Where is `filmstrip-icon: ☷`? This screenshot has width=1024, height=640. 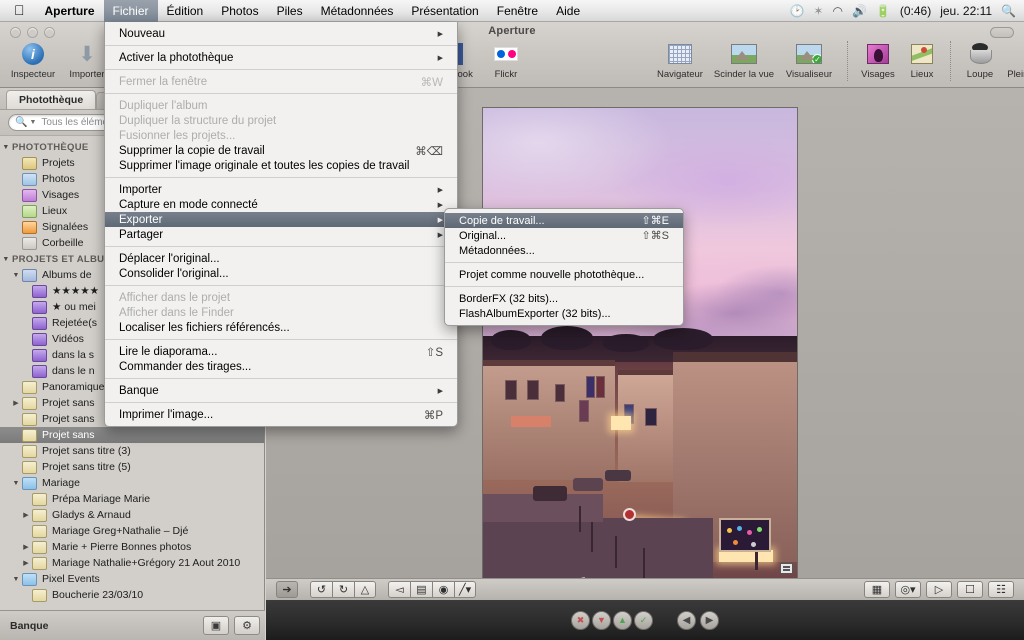
filmstrip-icon: ☷ is located at coordinates (1001, 589).